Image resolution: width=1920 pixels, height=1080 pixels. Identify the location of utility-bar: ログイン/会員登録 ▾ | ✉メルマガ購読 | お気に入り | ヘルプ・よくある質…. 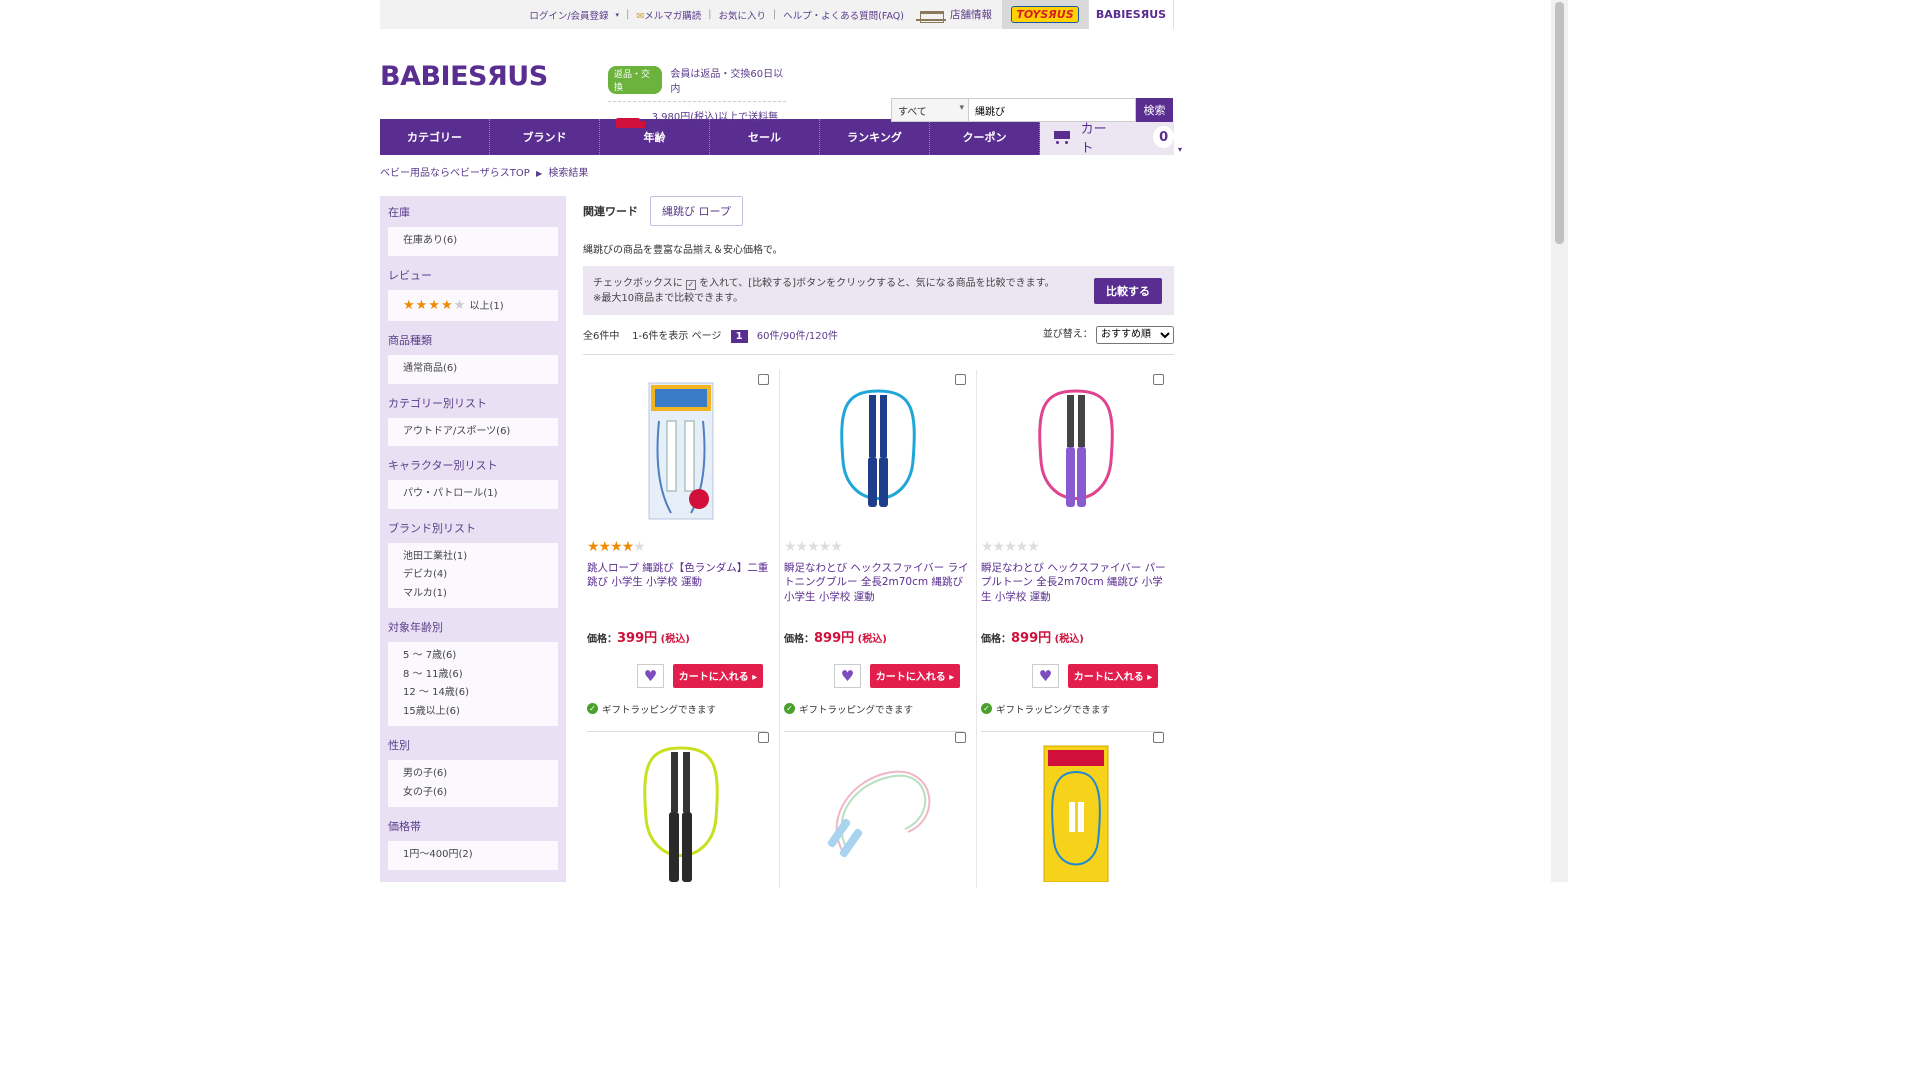
(777, 14).